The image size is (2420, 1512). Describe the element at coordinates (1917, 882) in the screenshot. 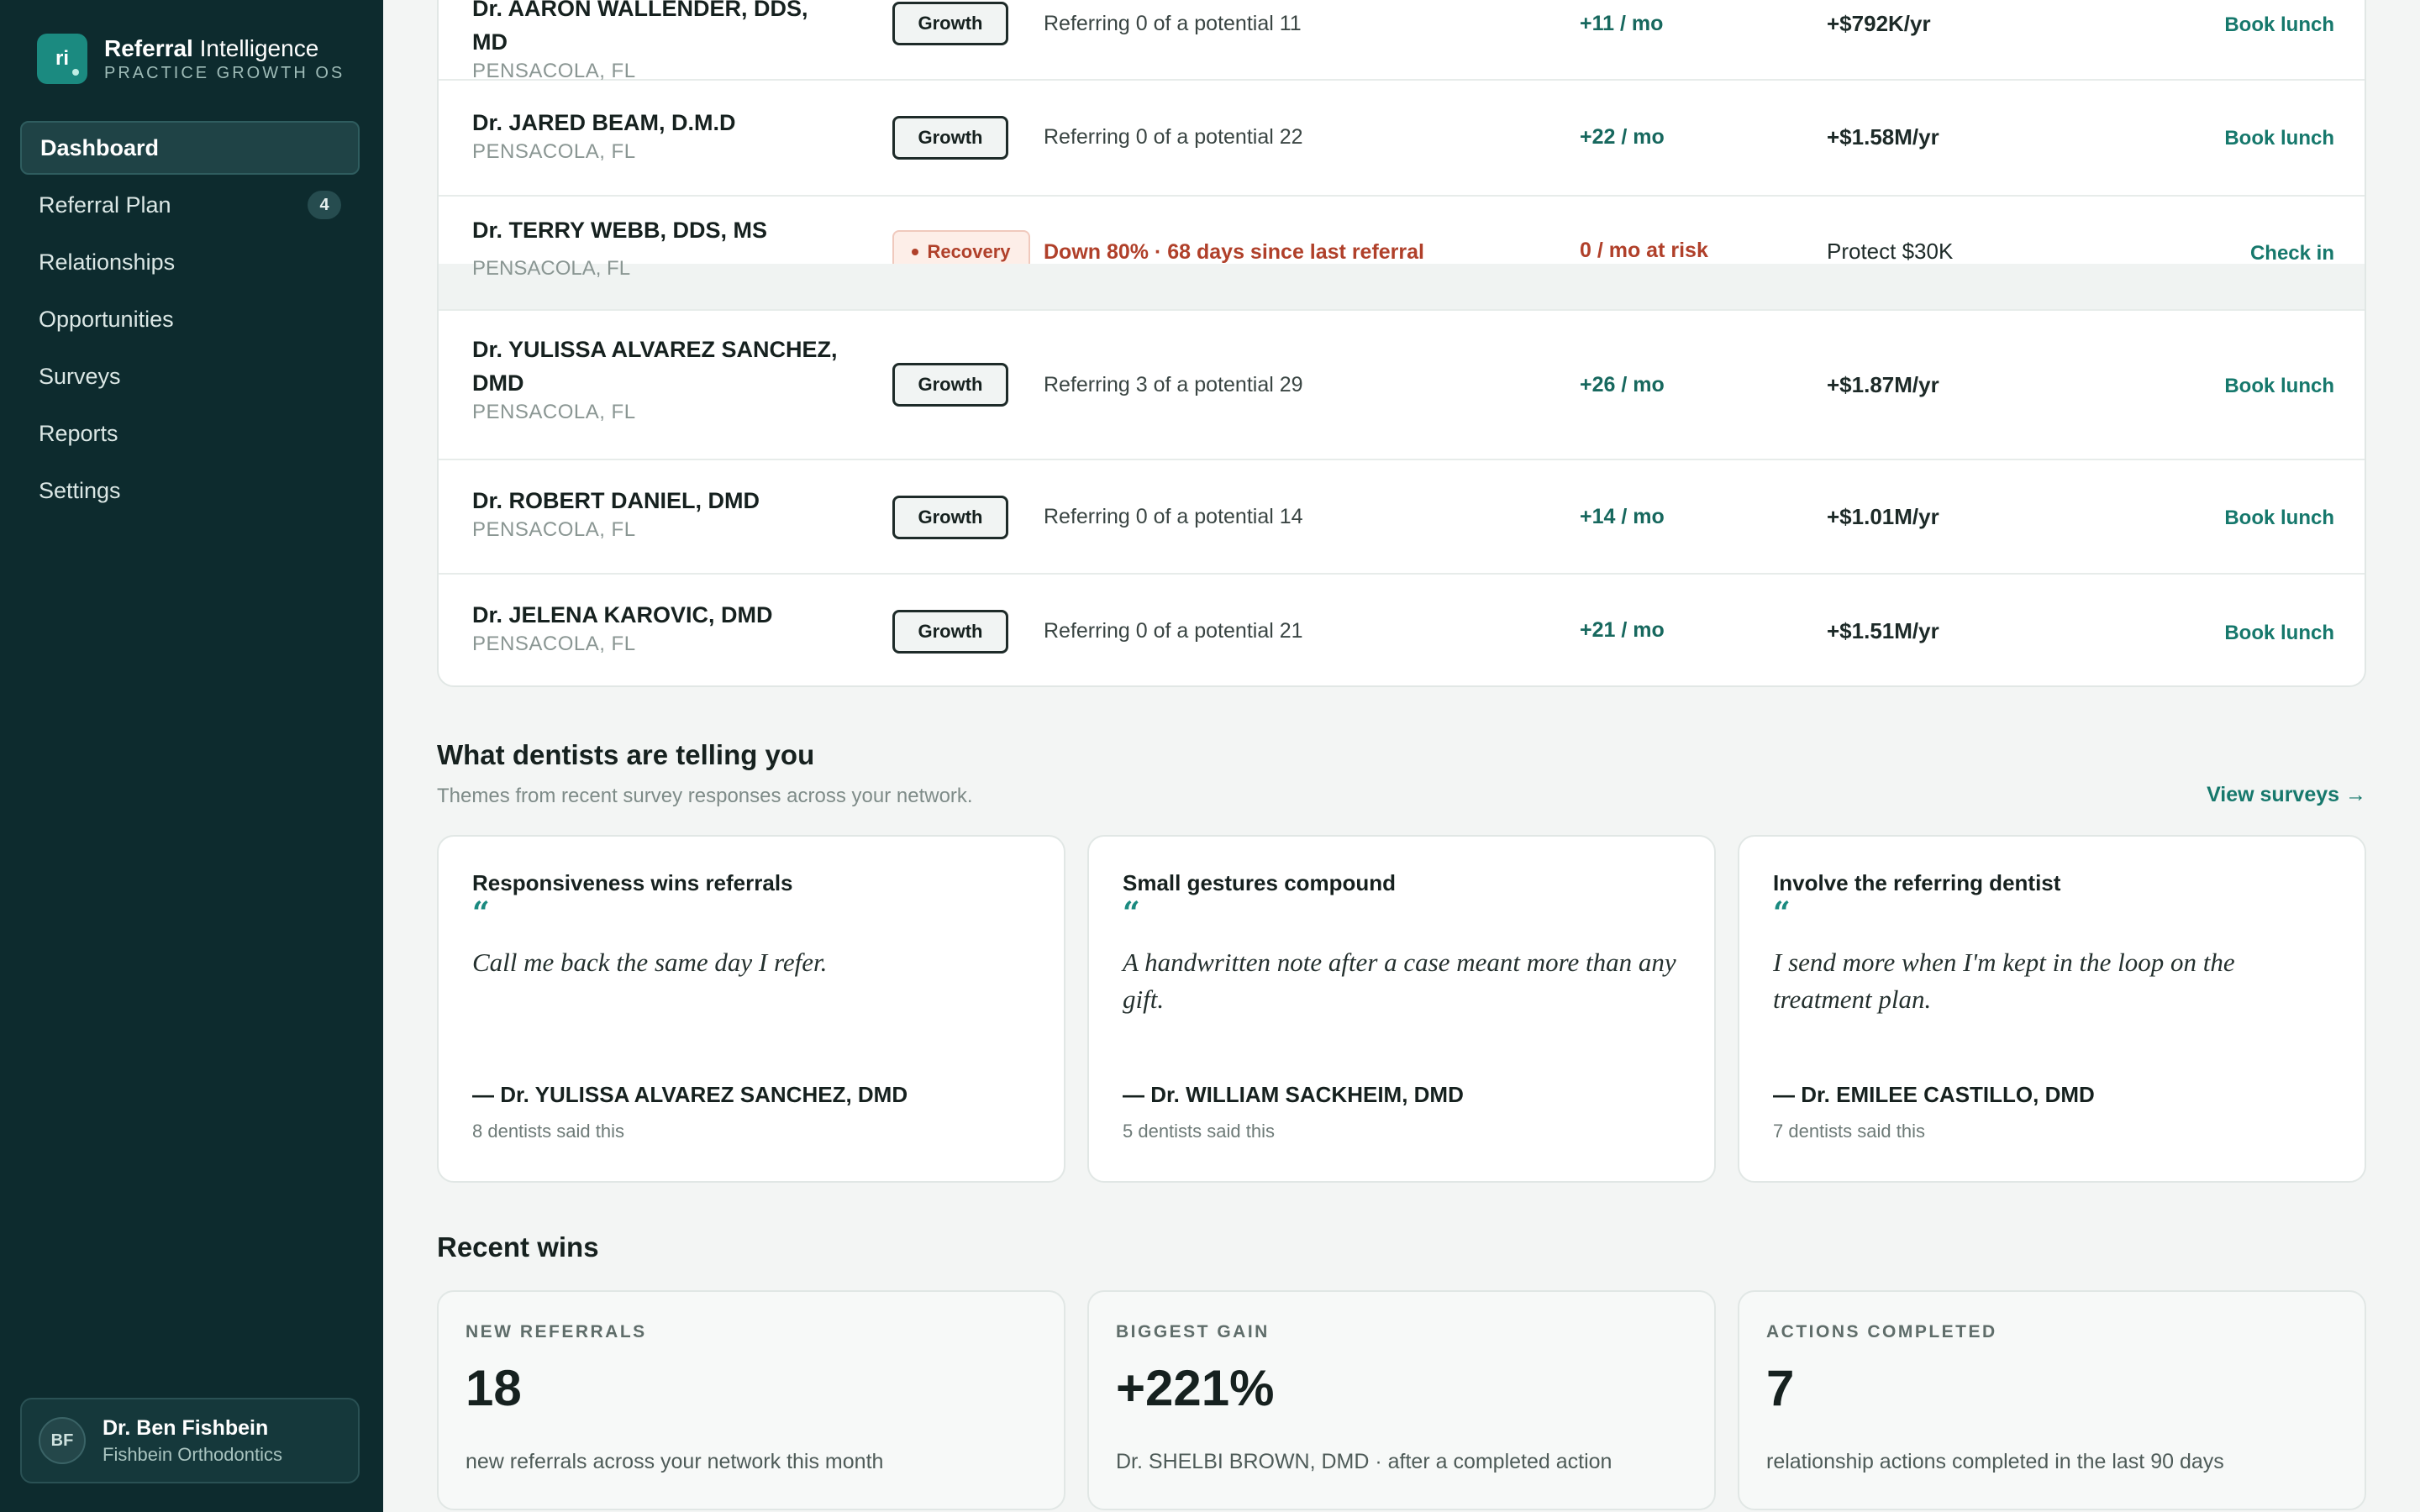

I see `theme-title: Involve the referring dentist` at that location.